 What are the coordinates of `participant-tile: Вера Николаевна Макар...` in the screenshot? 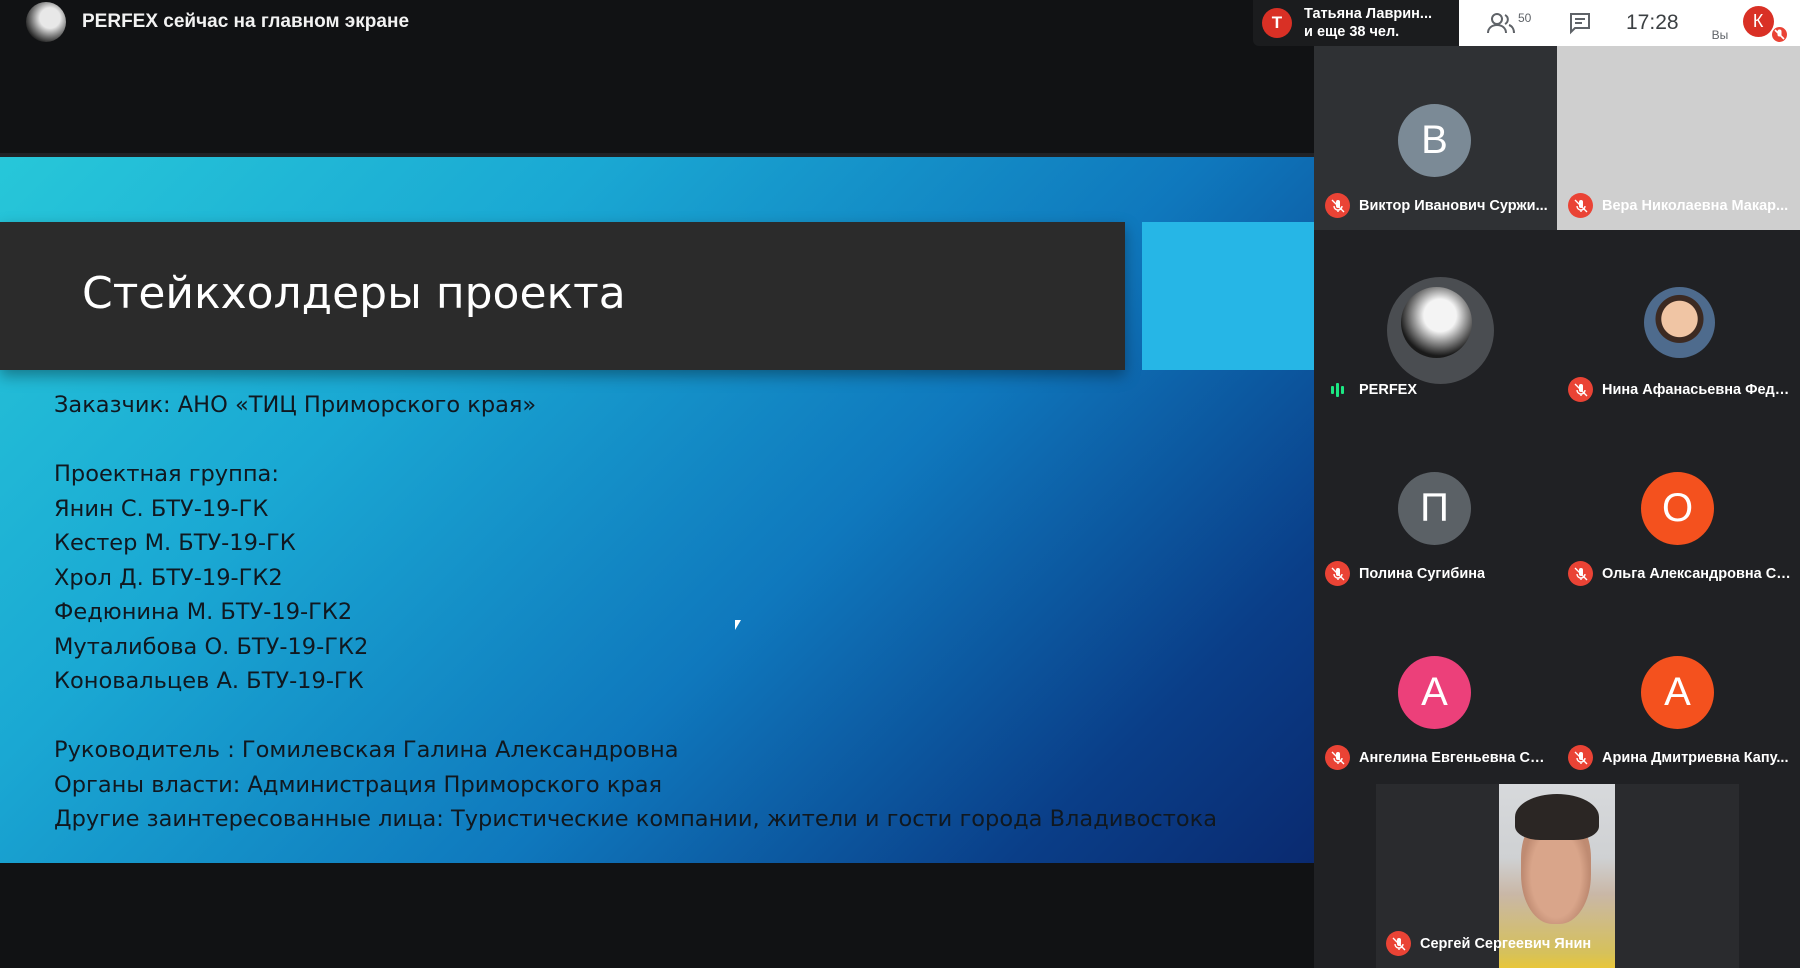 It's located at (1678, 138).